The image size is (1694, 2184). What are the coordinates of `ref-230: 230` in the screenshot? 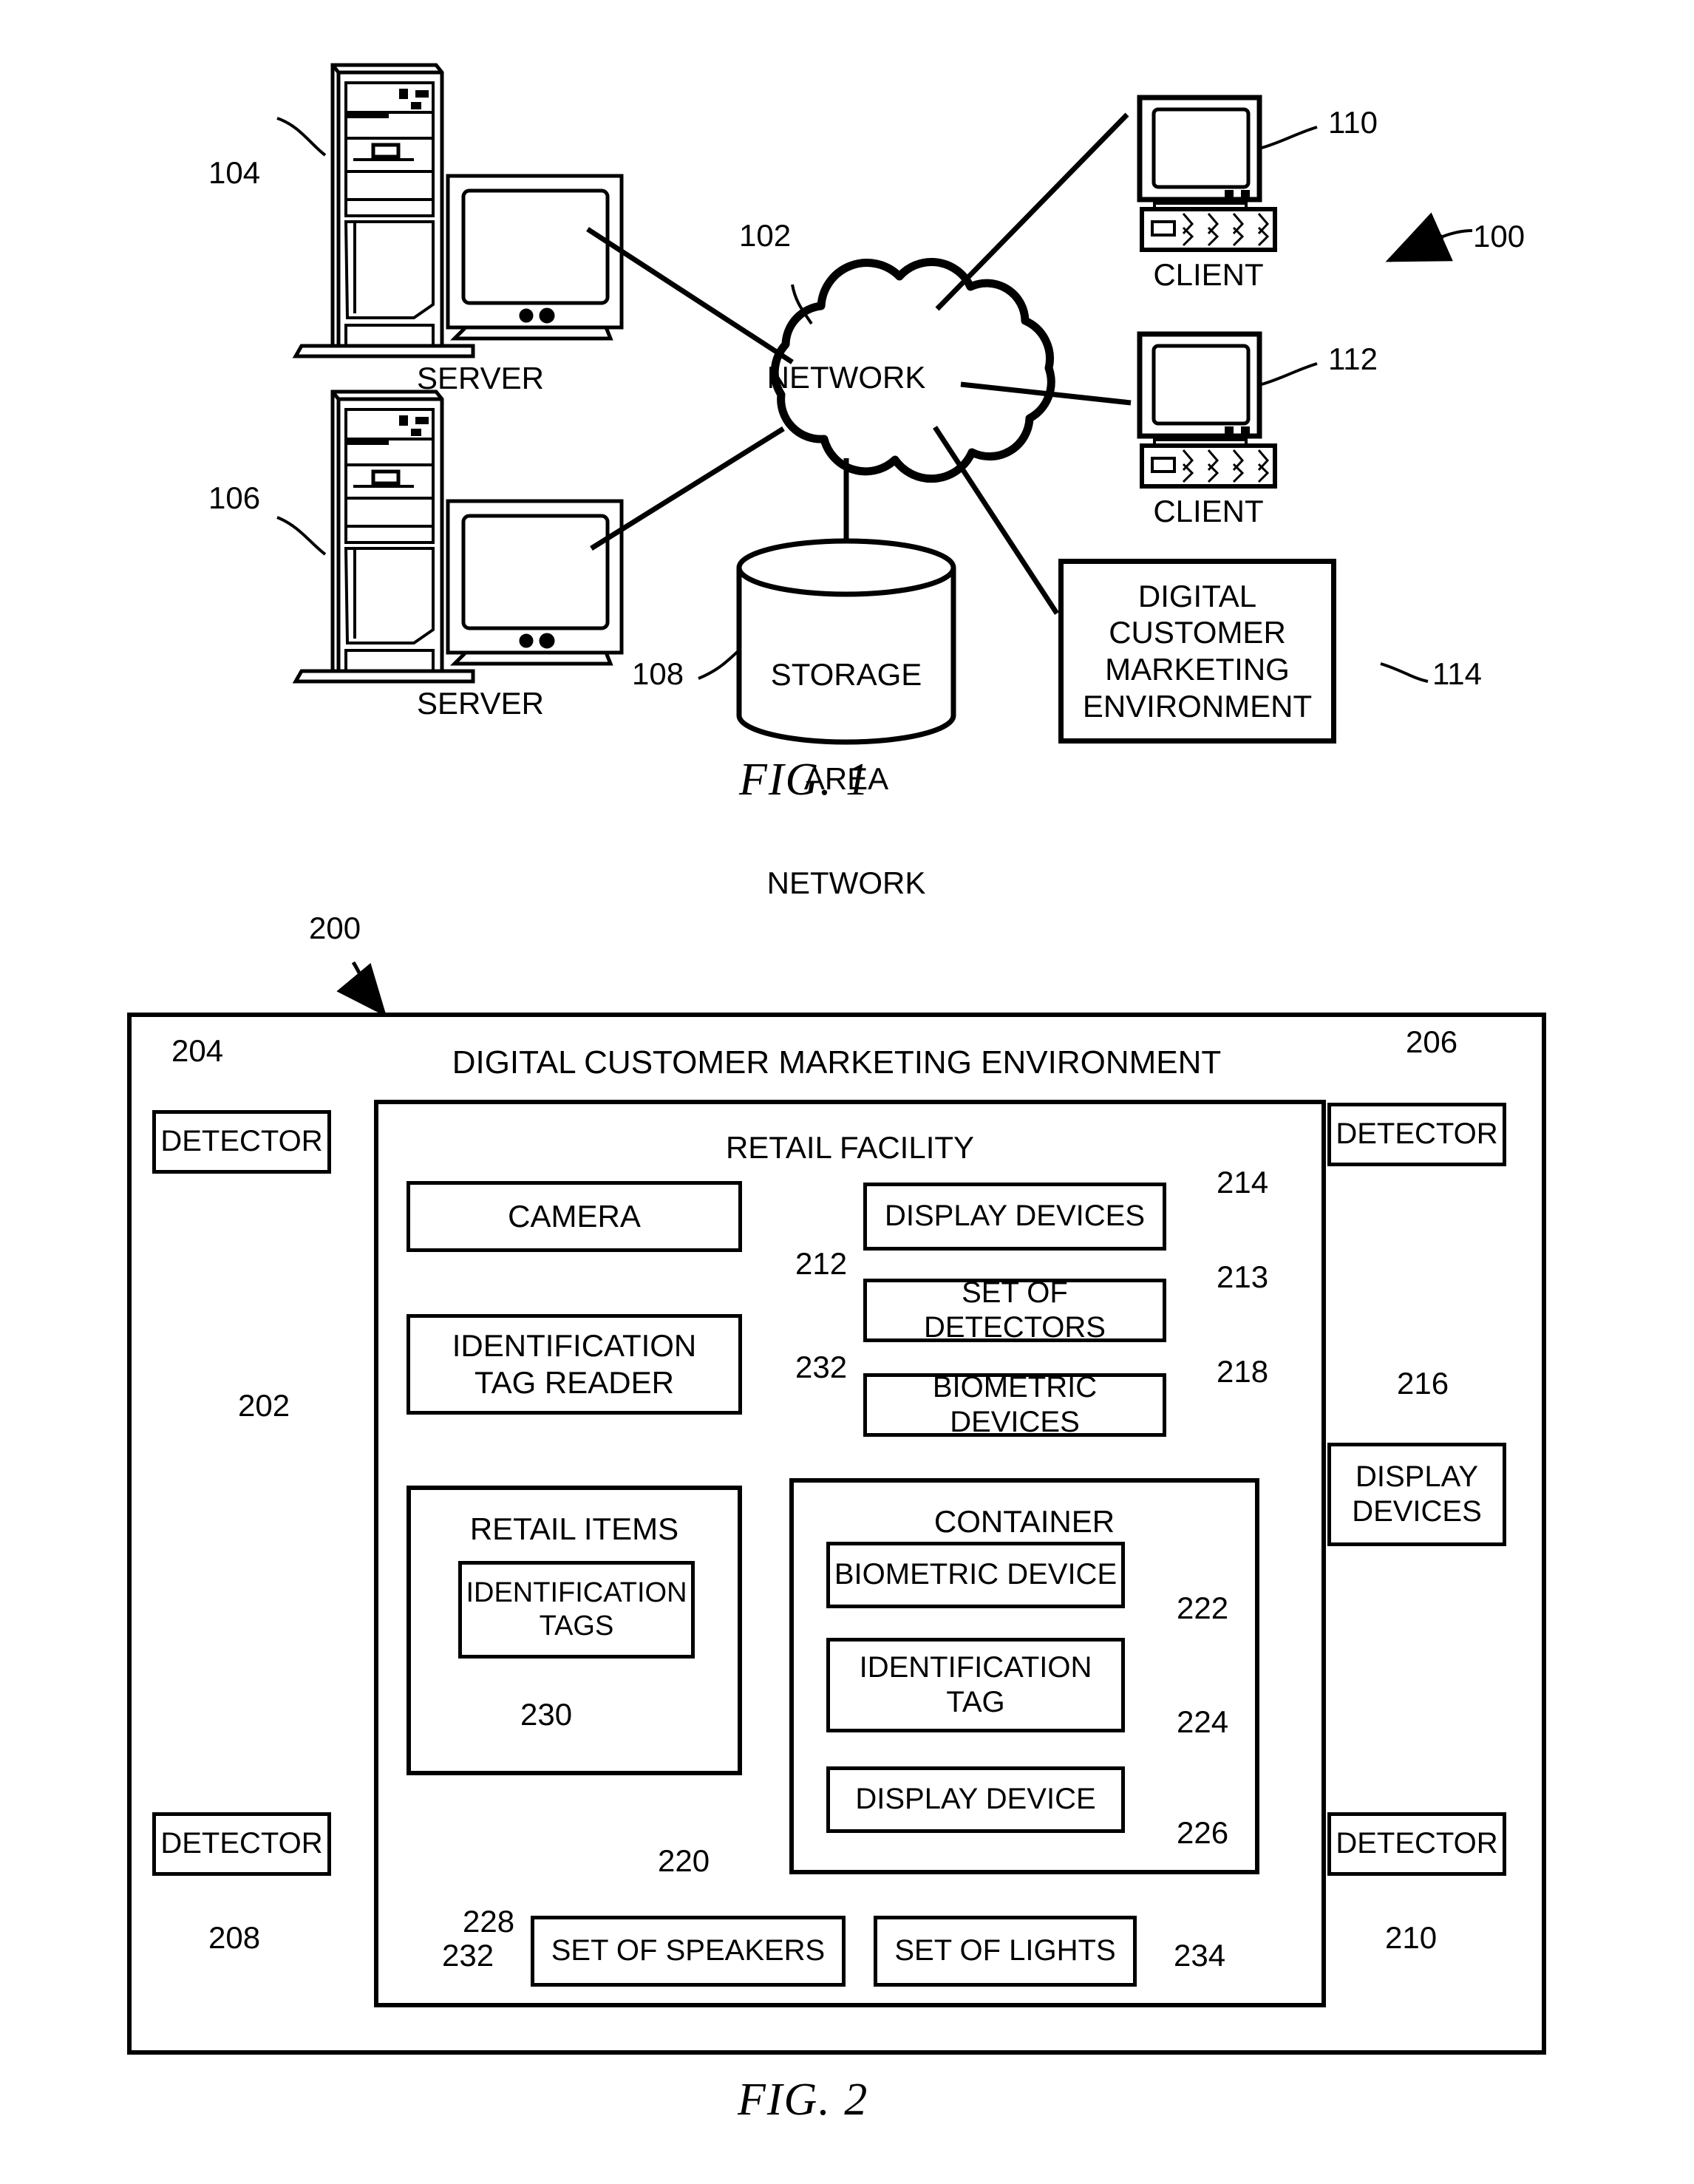 It's located at (546, 1714).